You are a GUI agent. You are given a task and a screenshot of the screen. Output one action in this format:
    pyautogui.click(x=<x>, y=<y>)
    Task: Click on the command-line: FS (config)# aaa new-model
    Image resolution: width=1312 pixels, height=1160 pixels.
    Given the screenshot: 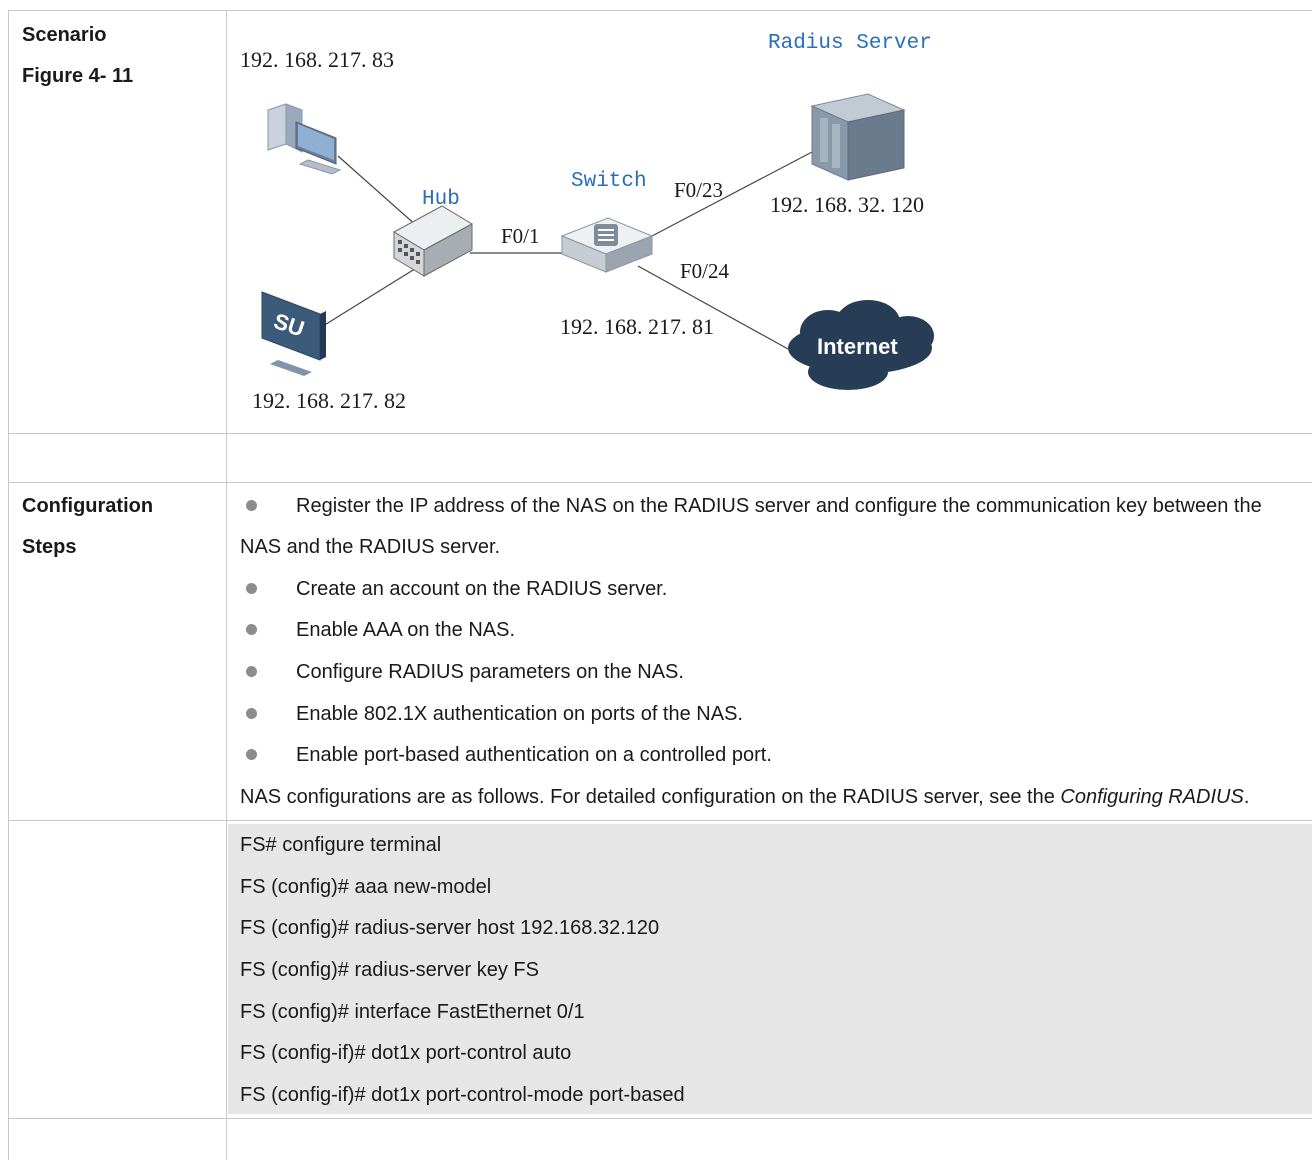 What is the action you would take?
    pyautogui.click(x=366, y=887)
    